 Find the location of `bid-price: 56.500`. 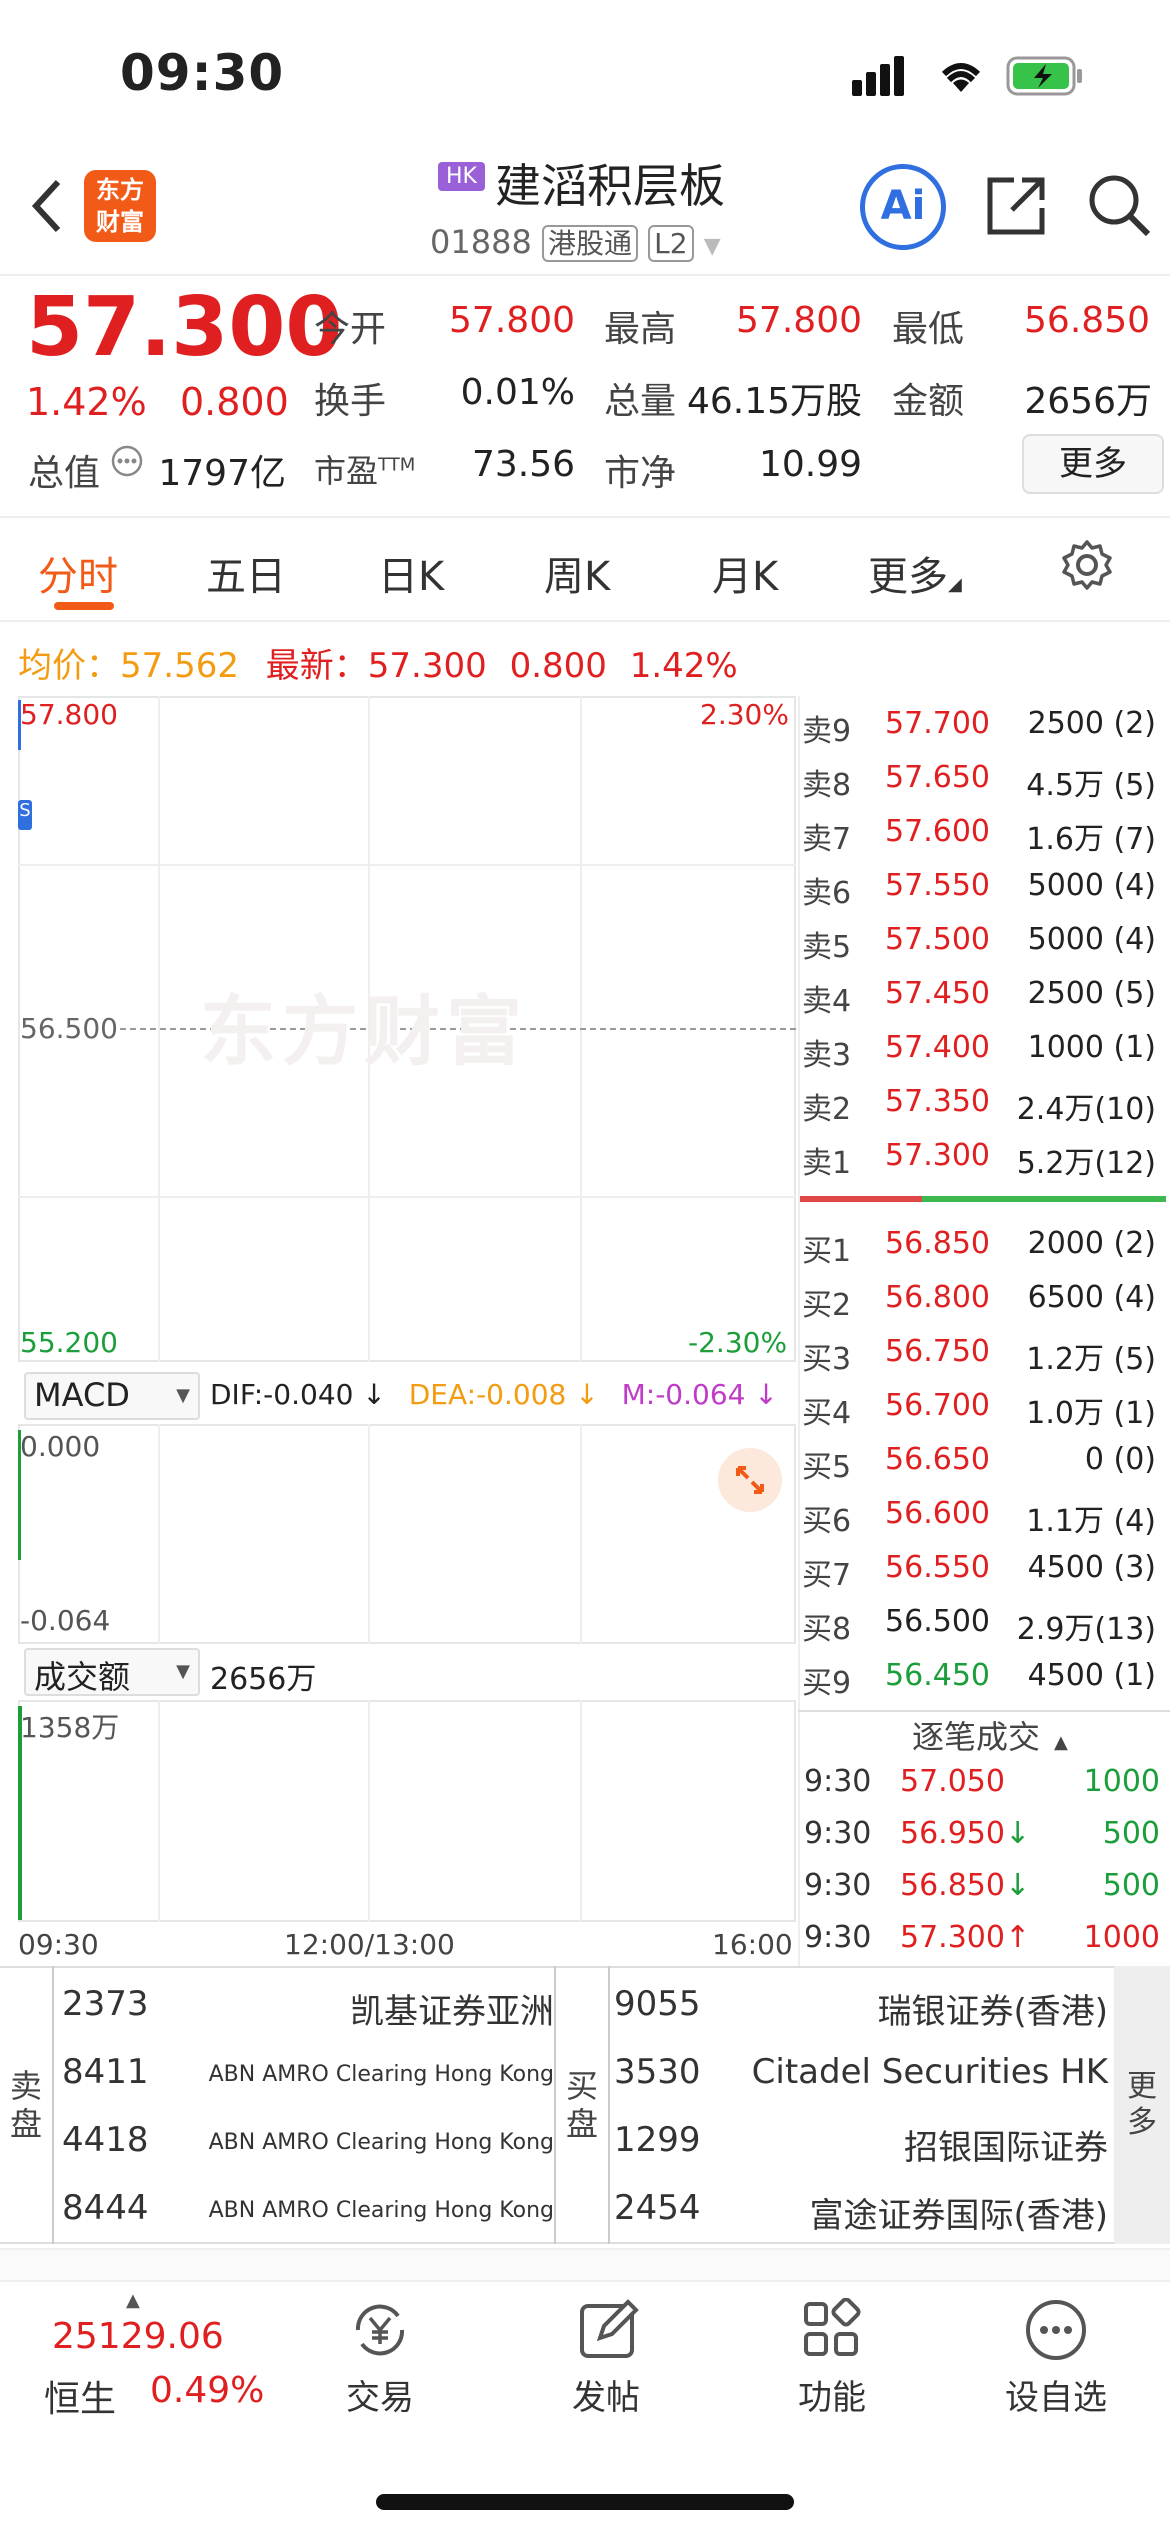

bid-price: 56.500 is located at coordinates (935, 1621).